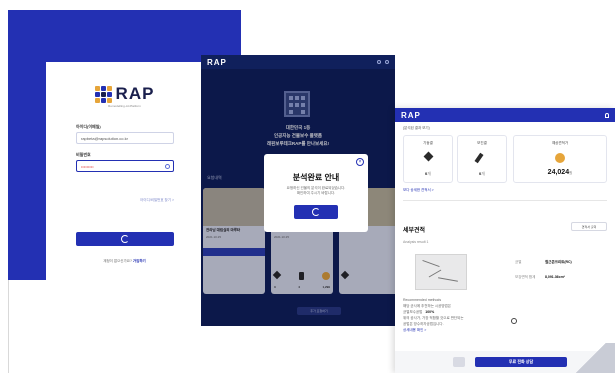 The image size is (615, 373). What do you see at coordinates (387, 62) in the screenshot?
I see `menu-icon` at bounding box center [387, 62].